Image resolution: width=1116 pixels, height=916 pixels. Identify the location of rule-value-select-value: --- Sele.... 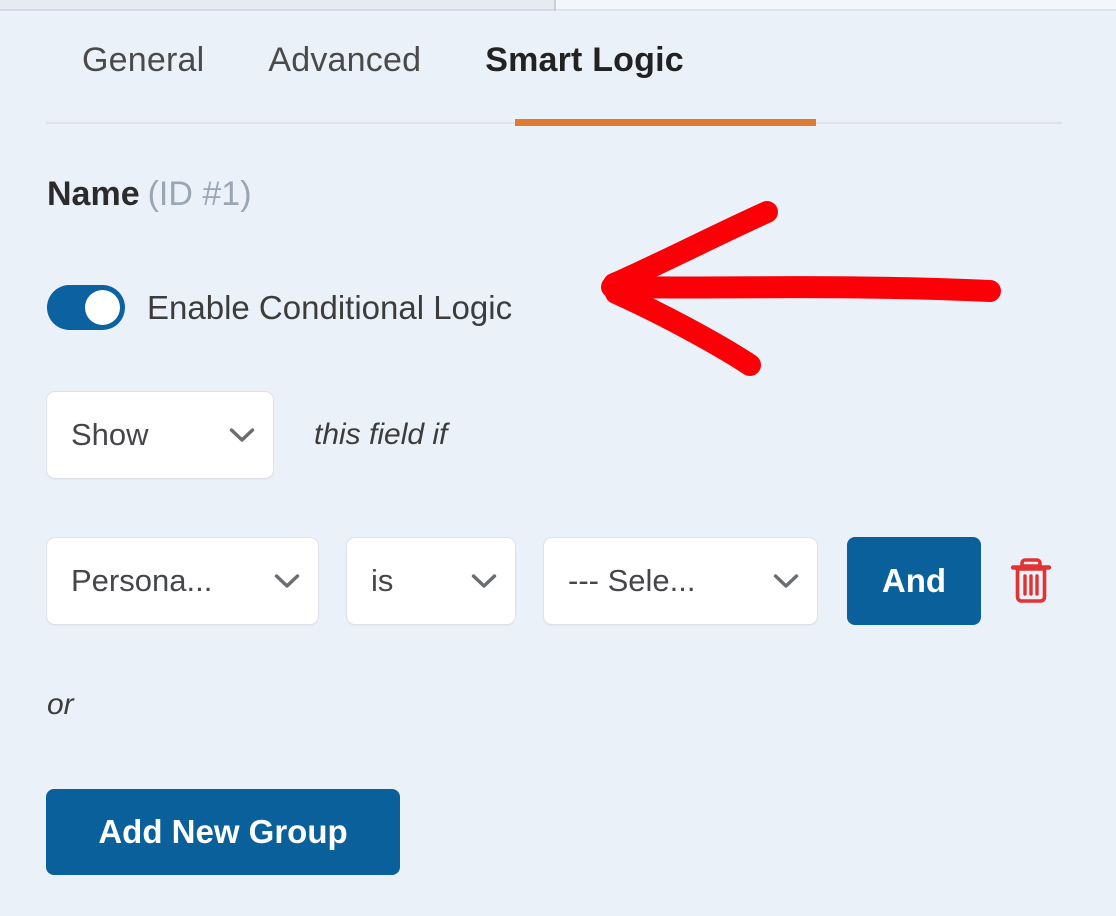
(632, 580).